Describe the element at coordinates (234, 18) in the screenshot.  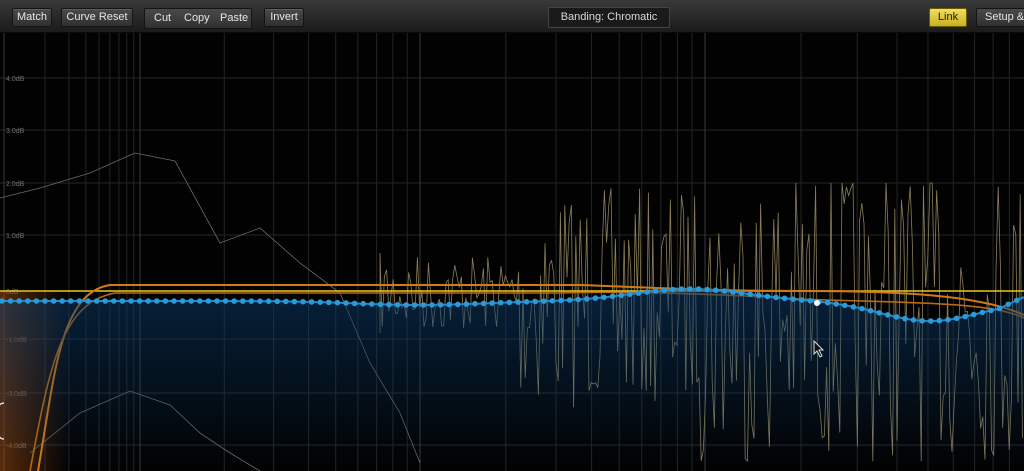
I see `paste-button: Paste` at that location.